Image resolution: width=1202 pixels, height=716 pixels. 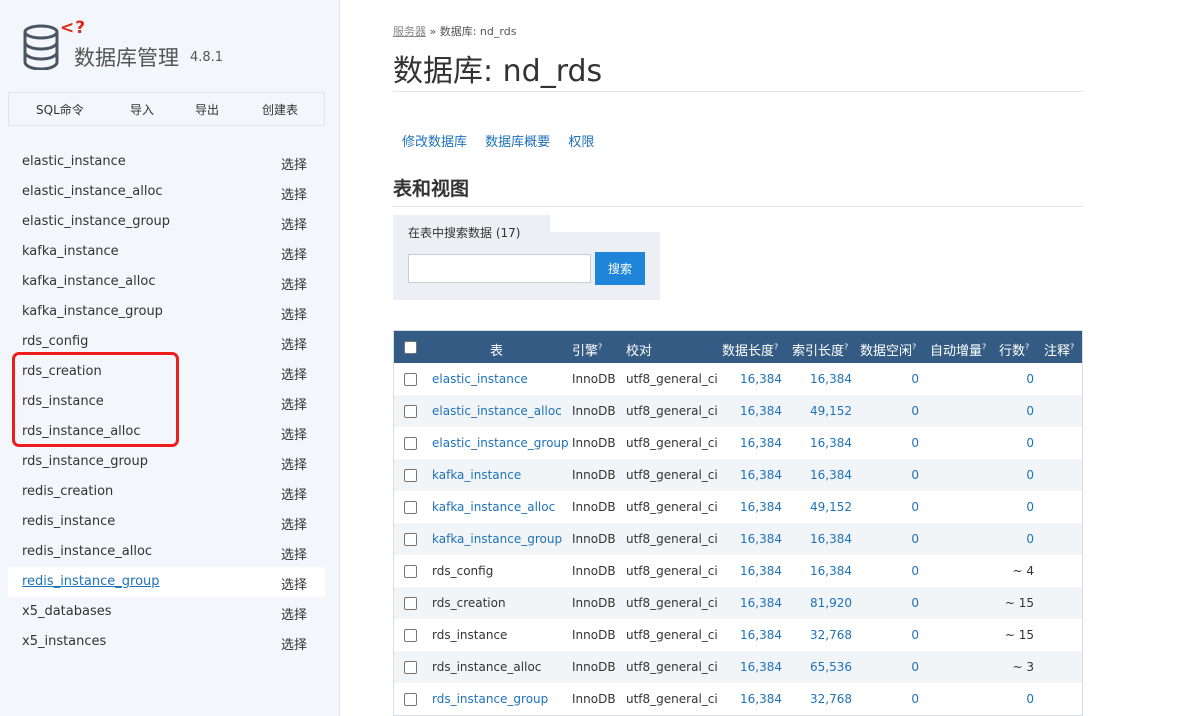 I want to click on table-name-link: elastic_instance_group, so click(x=500, y=443).